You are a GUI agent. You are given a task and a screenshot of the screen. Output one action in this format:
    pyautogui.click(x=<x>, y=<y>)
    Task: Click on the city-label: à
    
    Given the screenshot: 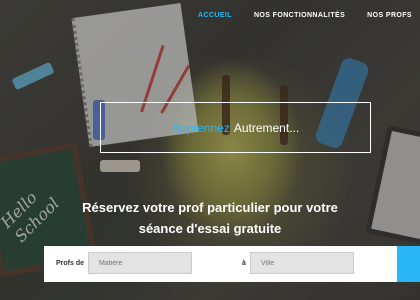 What is the action you would take?
    pyautogui.click(x=244, y=263)
    